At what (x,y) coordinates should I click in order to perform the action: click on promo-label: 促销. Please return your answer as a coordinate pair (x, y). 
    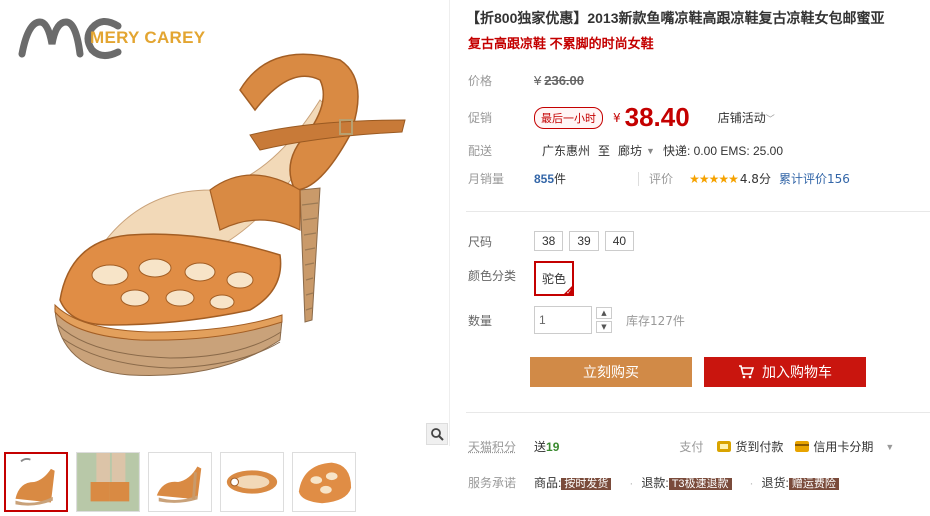
    Looking at the image, I should click on (480, 118).